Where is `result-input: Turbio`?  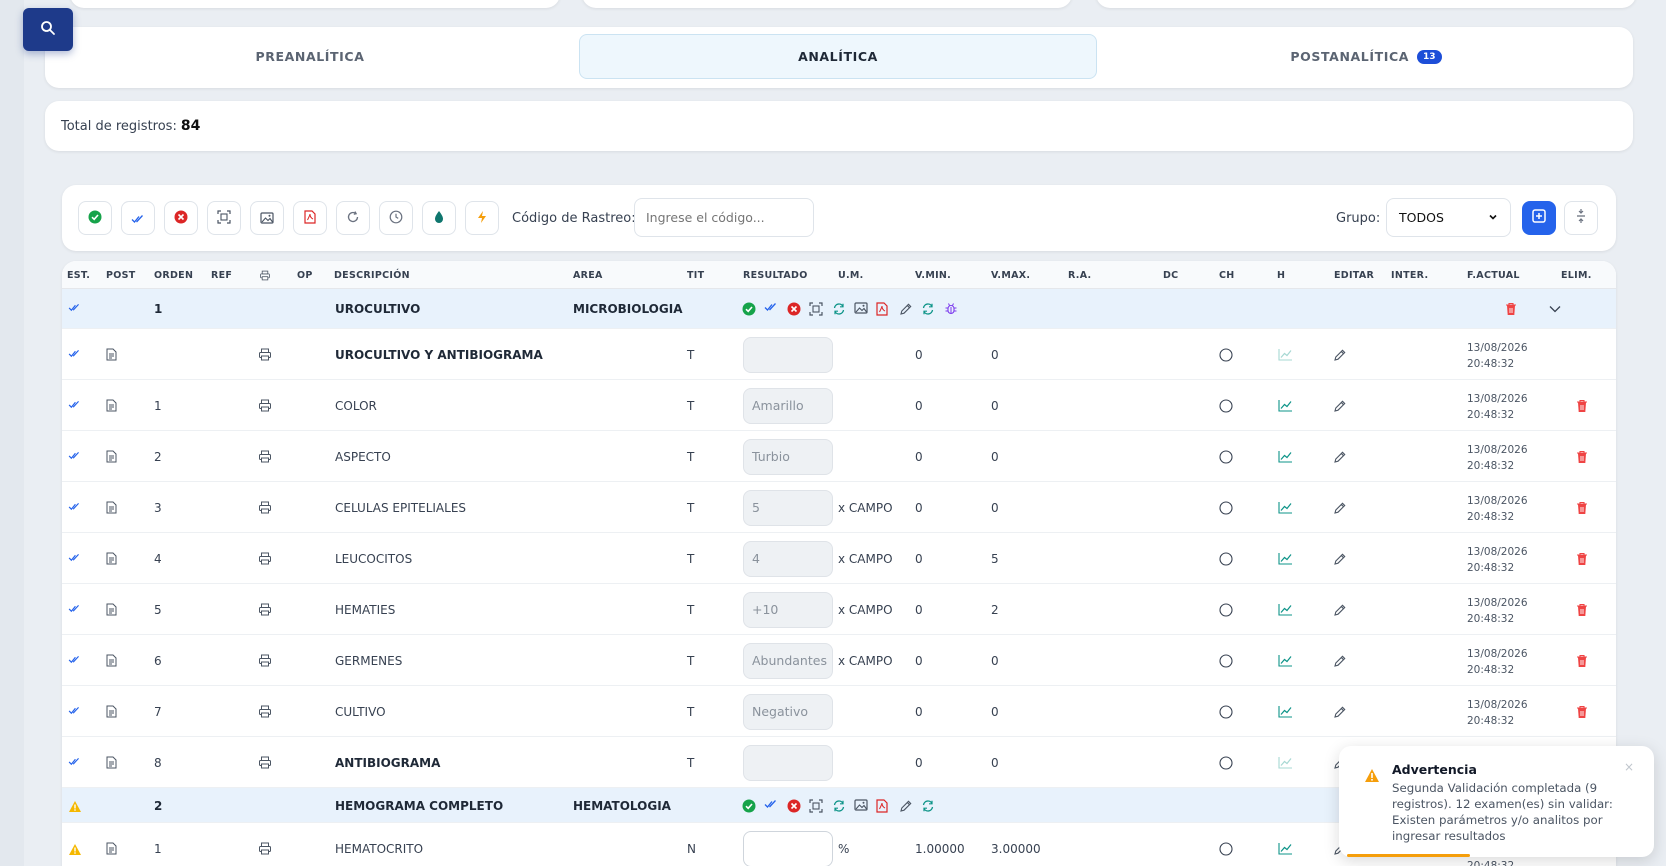
result-input: Turbio is located at coordinates (788, 456).